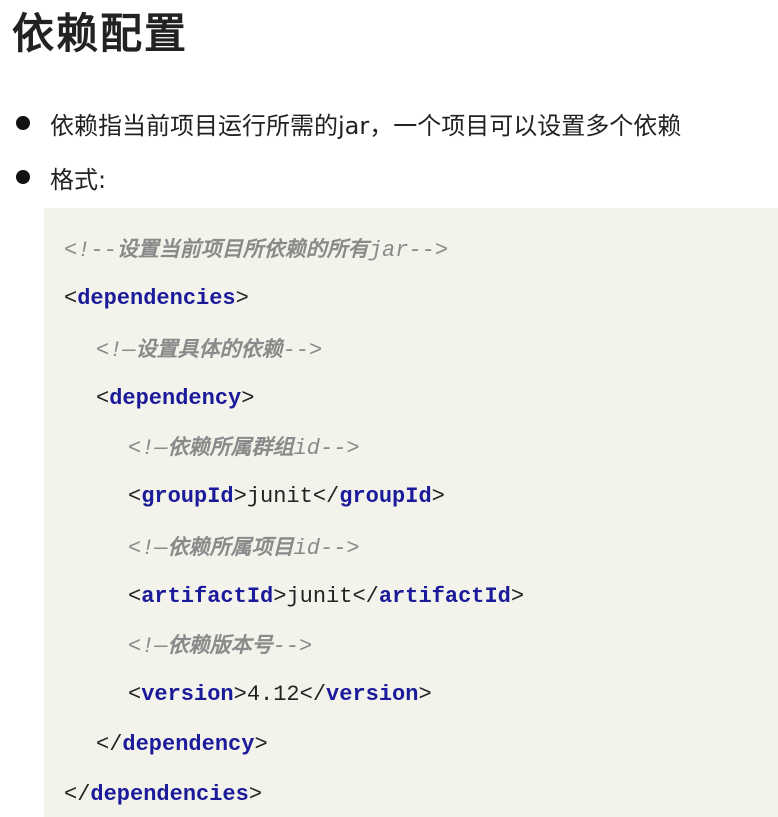 This screenshot has height=817, width=778. I want to click on code-close-dependencies: </dependencies>, so click(163, 794).